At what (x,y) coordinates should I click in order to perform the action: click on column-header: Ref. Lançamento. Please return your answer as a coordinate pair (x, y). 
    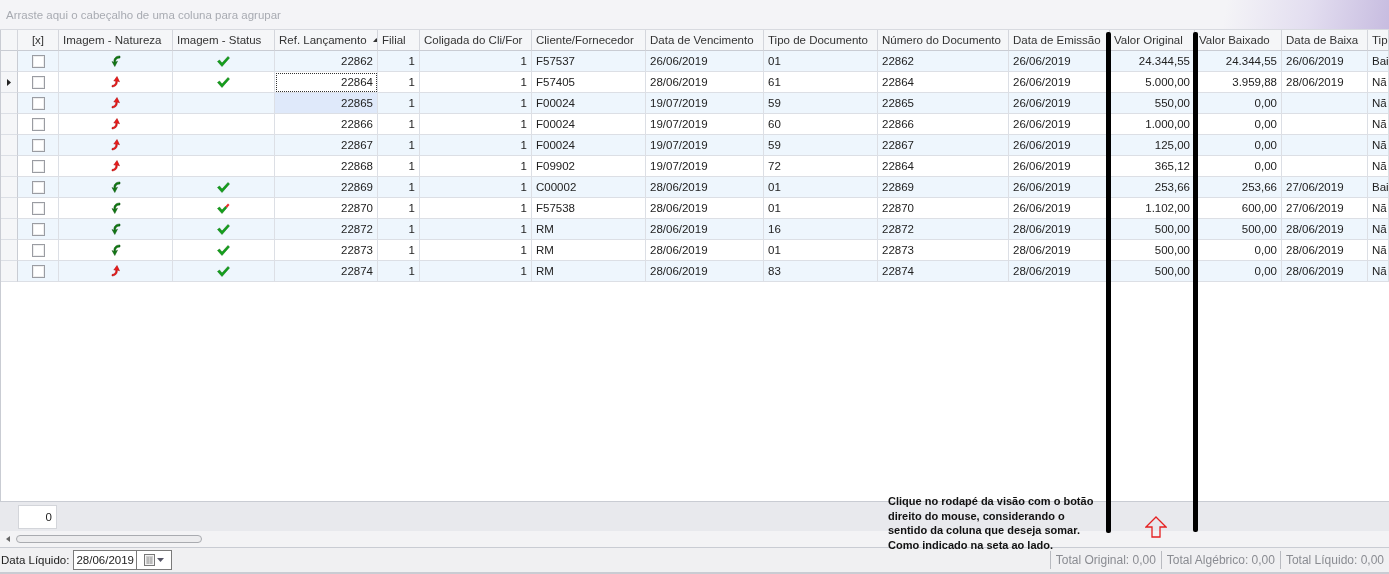
    Looking at the image, I should click on (326, 40).